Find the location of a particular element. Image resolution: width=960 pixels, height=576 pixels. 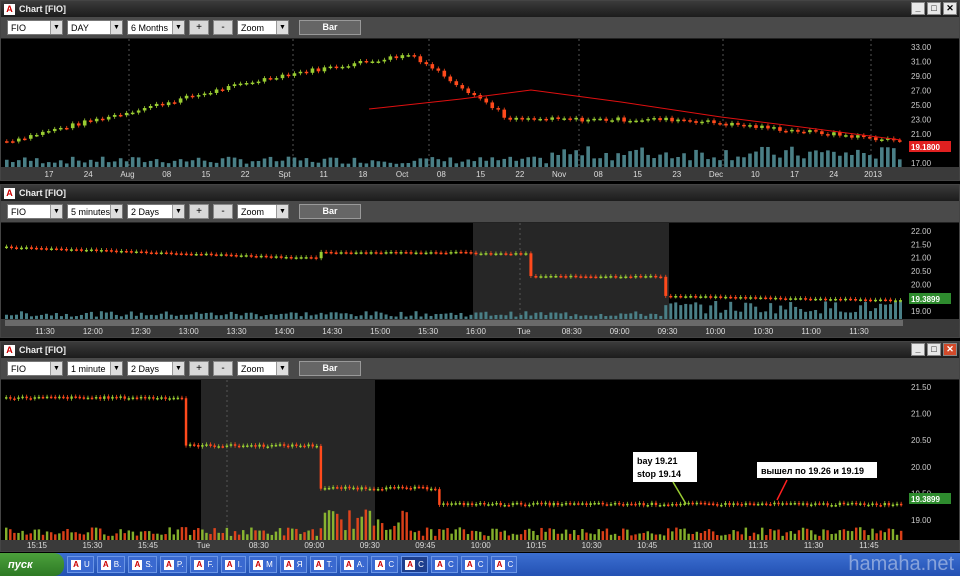

current-price-label: 19.1800 is located at coordinates (925, 147).